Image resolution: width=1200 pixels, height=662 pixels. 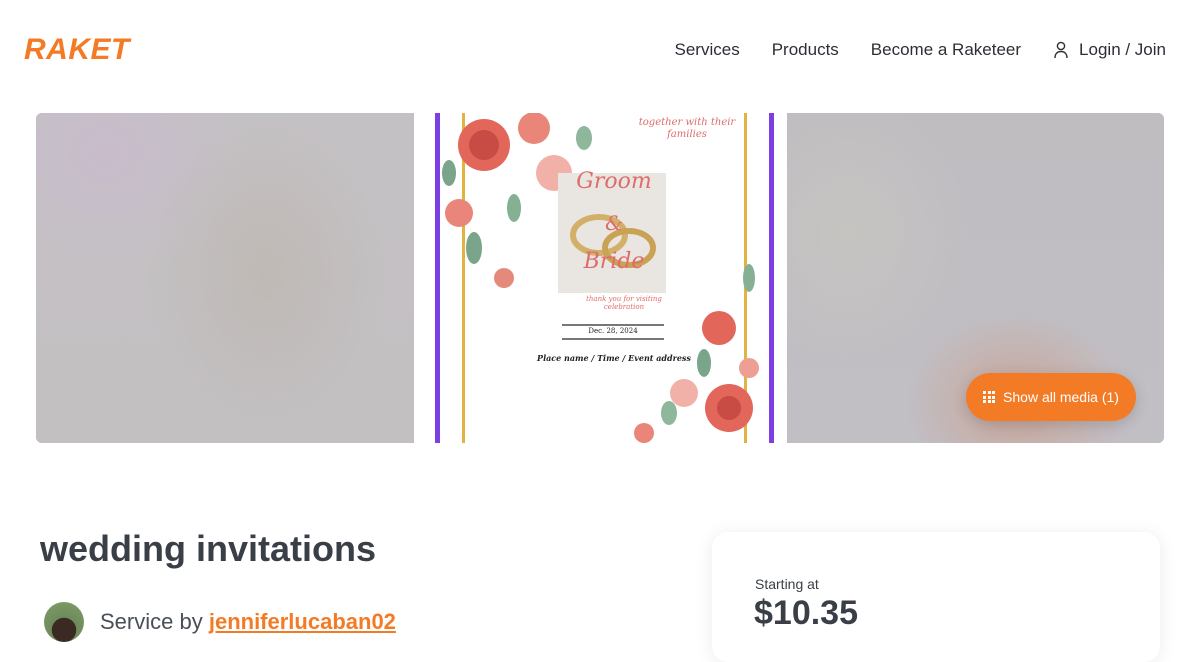 I want to click on raket-logo: RAKET, so click(x=77, y=50).